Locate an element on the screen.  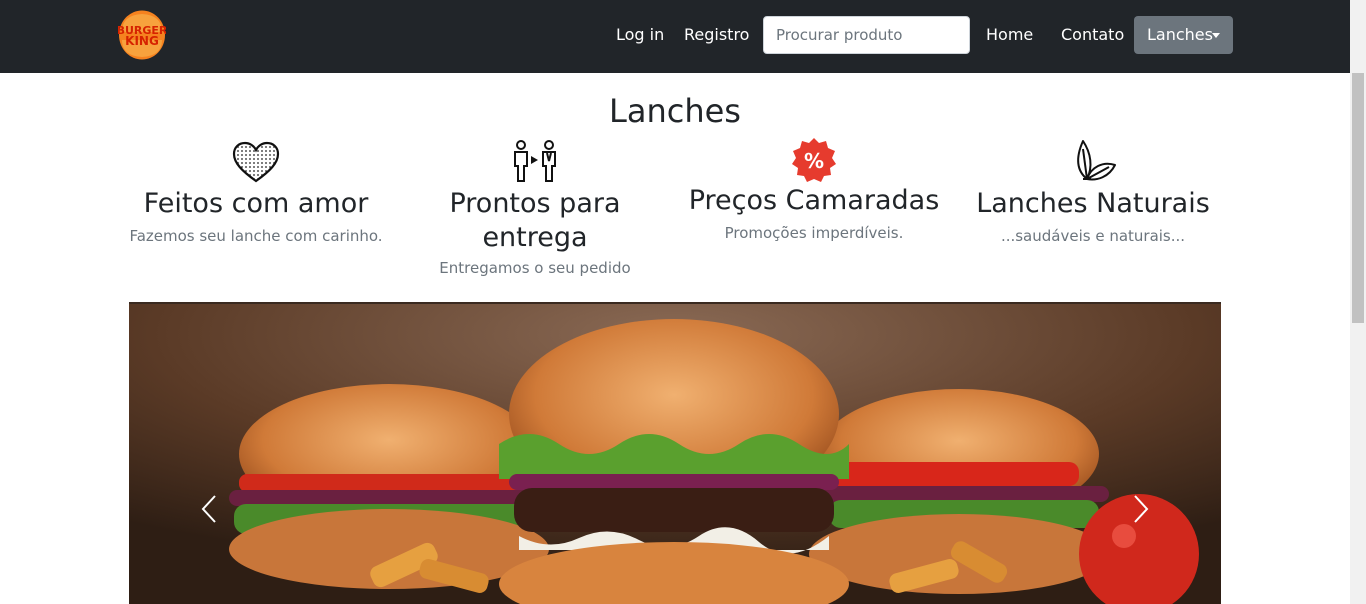
chevron-right-icon is located at coordinates (1141, 509).